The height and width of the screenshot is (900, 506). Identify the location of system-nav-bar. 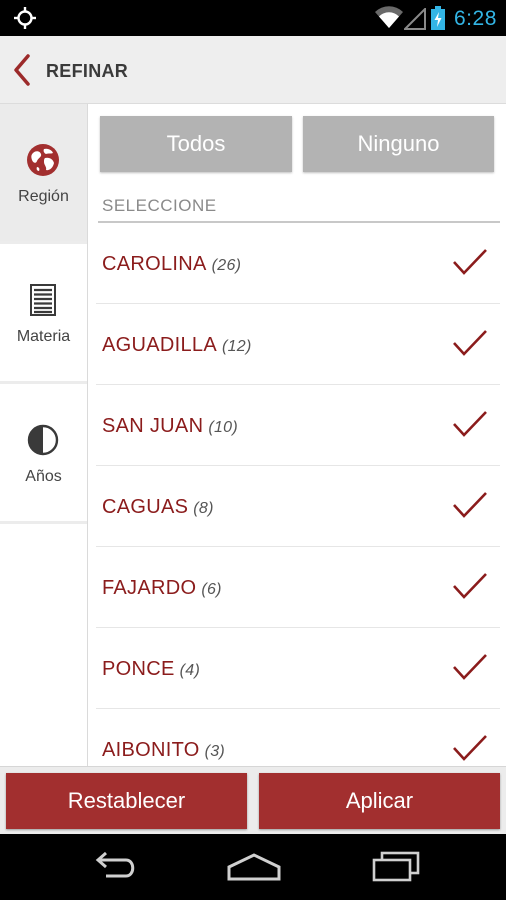
(253, 867).